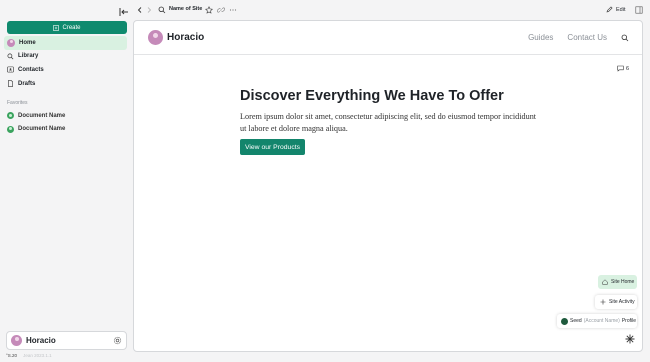  What do you see at coordinates (65, 70) in the screenshot?
I see `sidebar-item-contacts: Contacts` at bounding box center [65, 70].